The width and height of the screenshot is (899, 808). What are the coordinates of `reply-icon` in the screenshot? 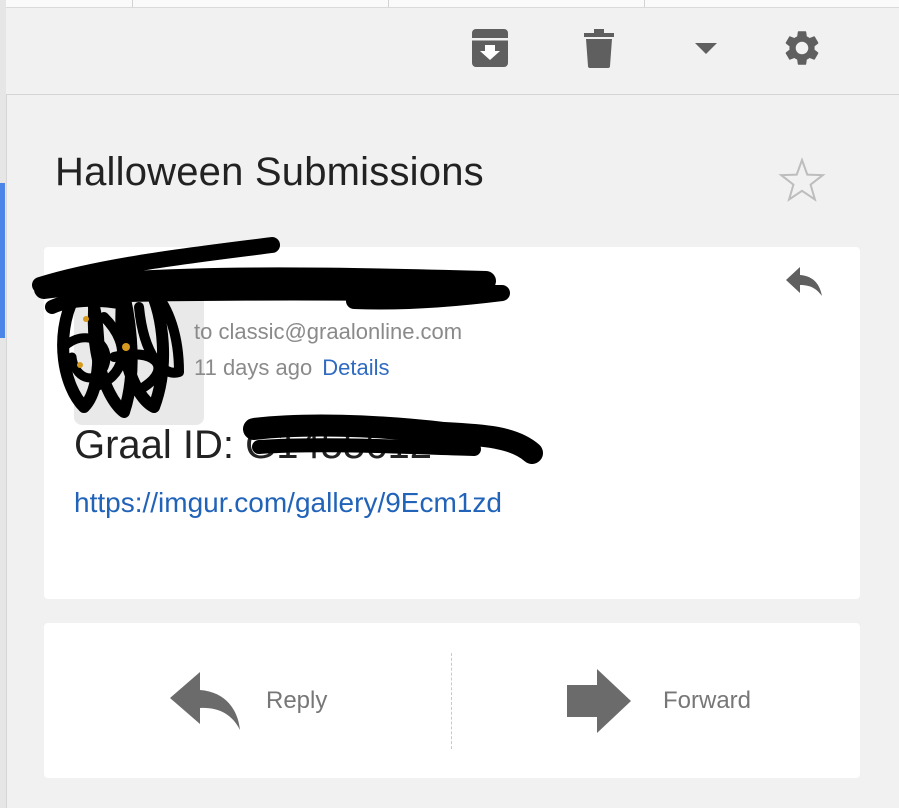 It's located at (804, 281).